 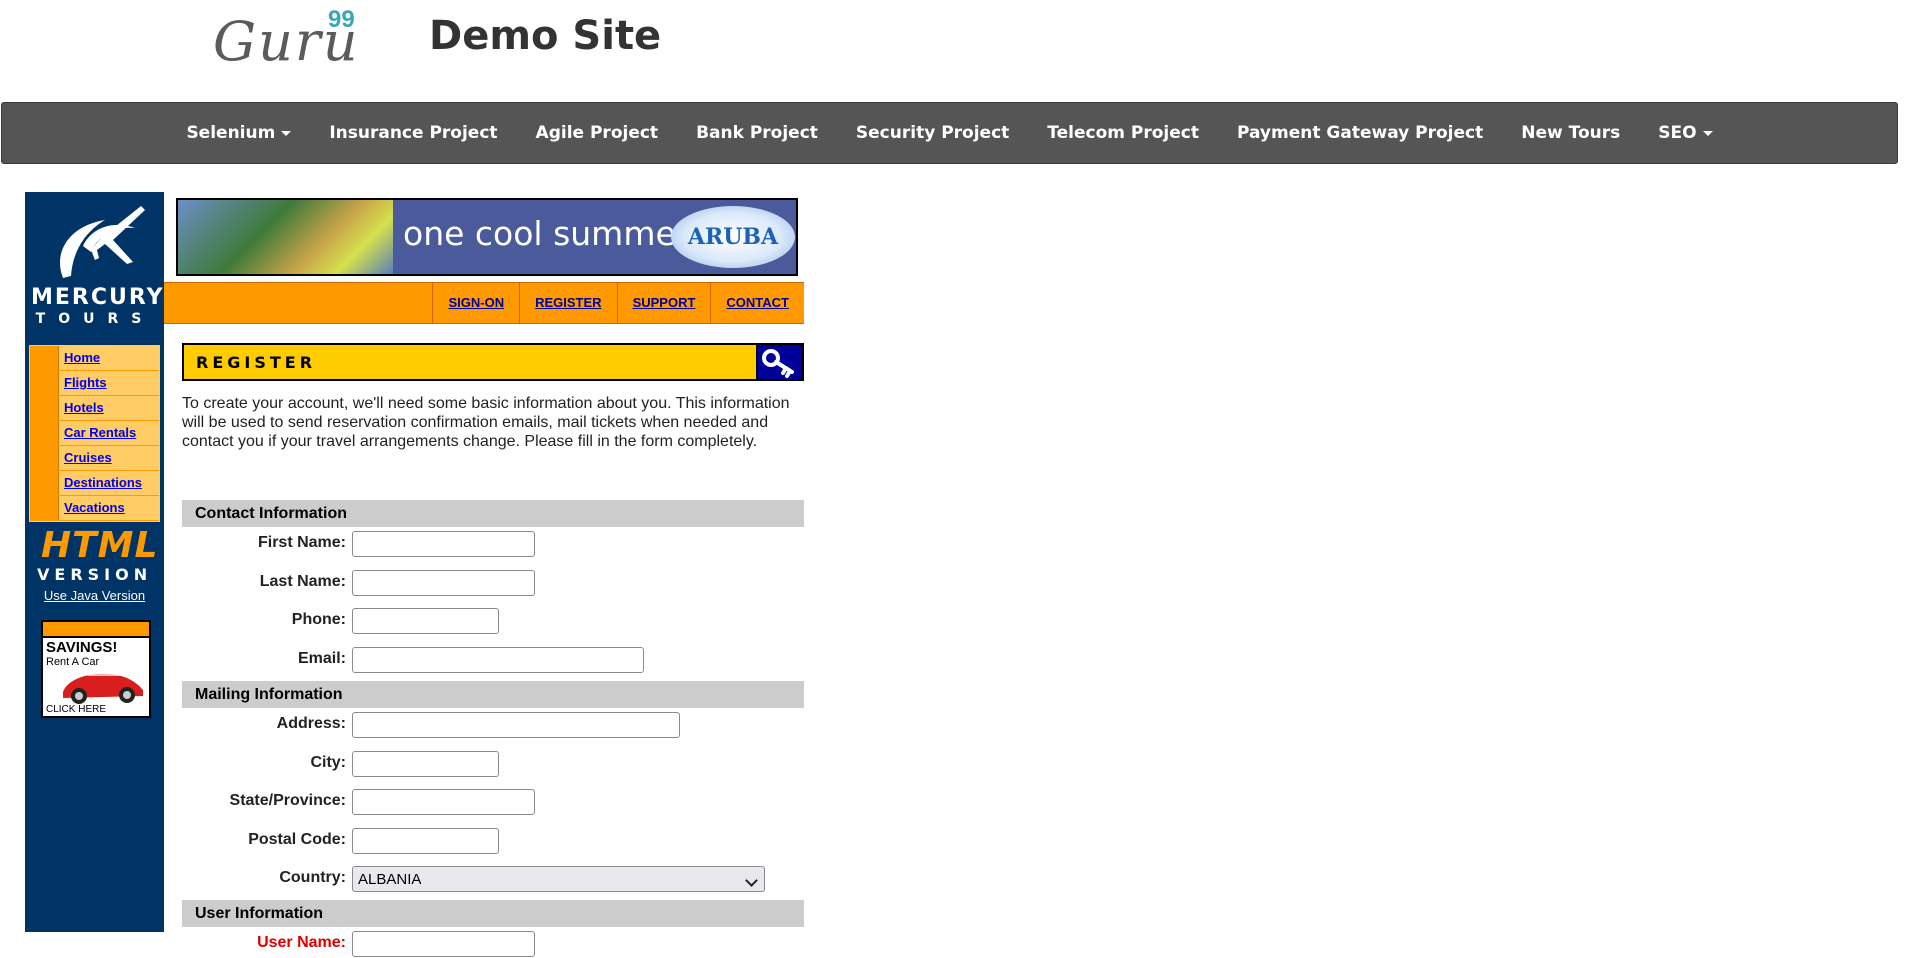 What do you see at coordinates (238, 133) in the screenshot?
I see `nav-item-selenium: Selenium` at bounding box center [238, 133].